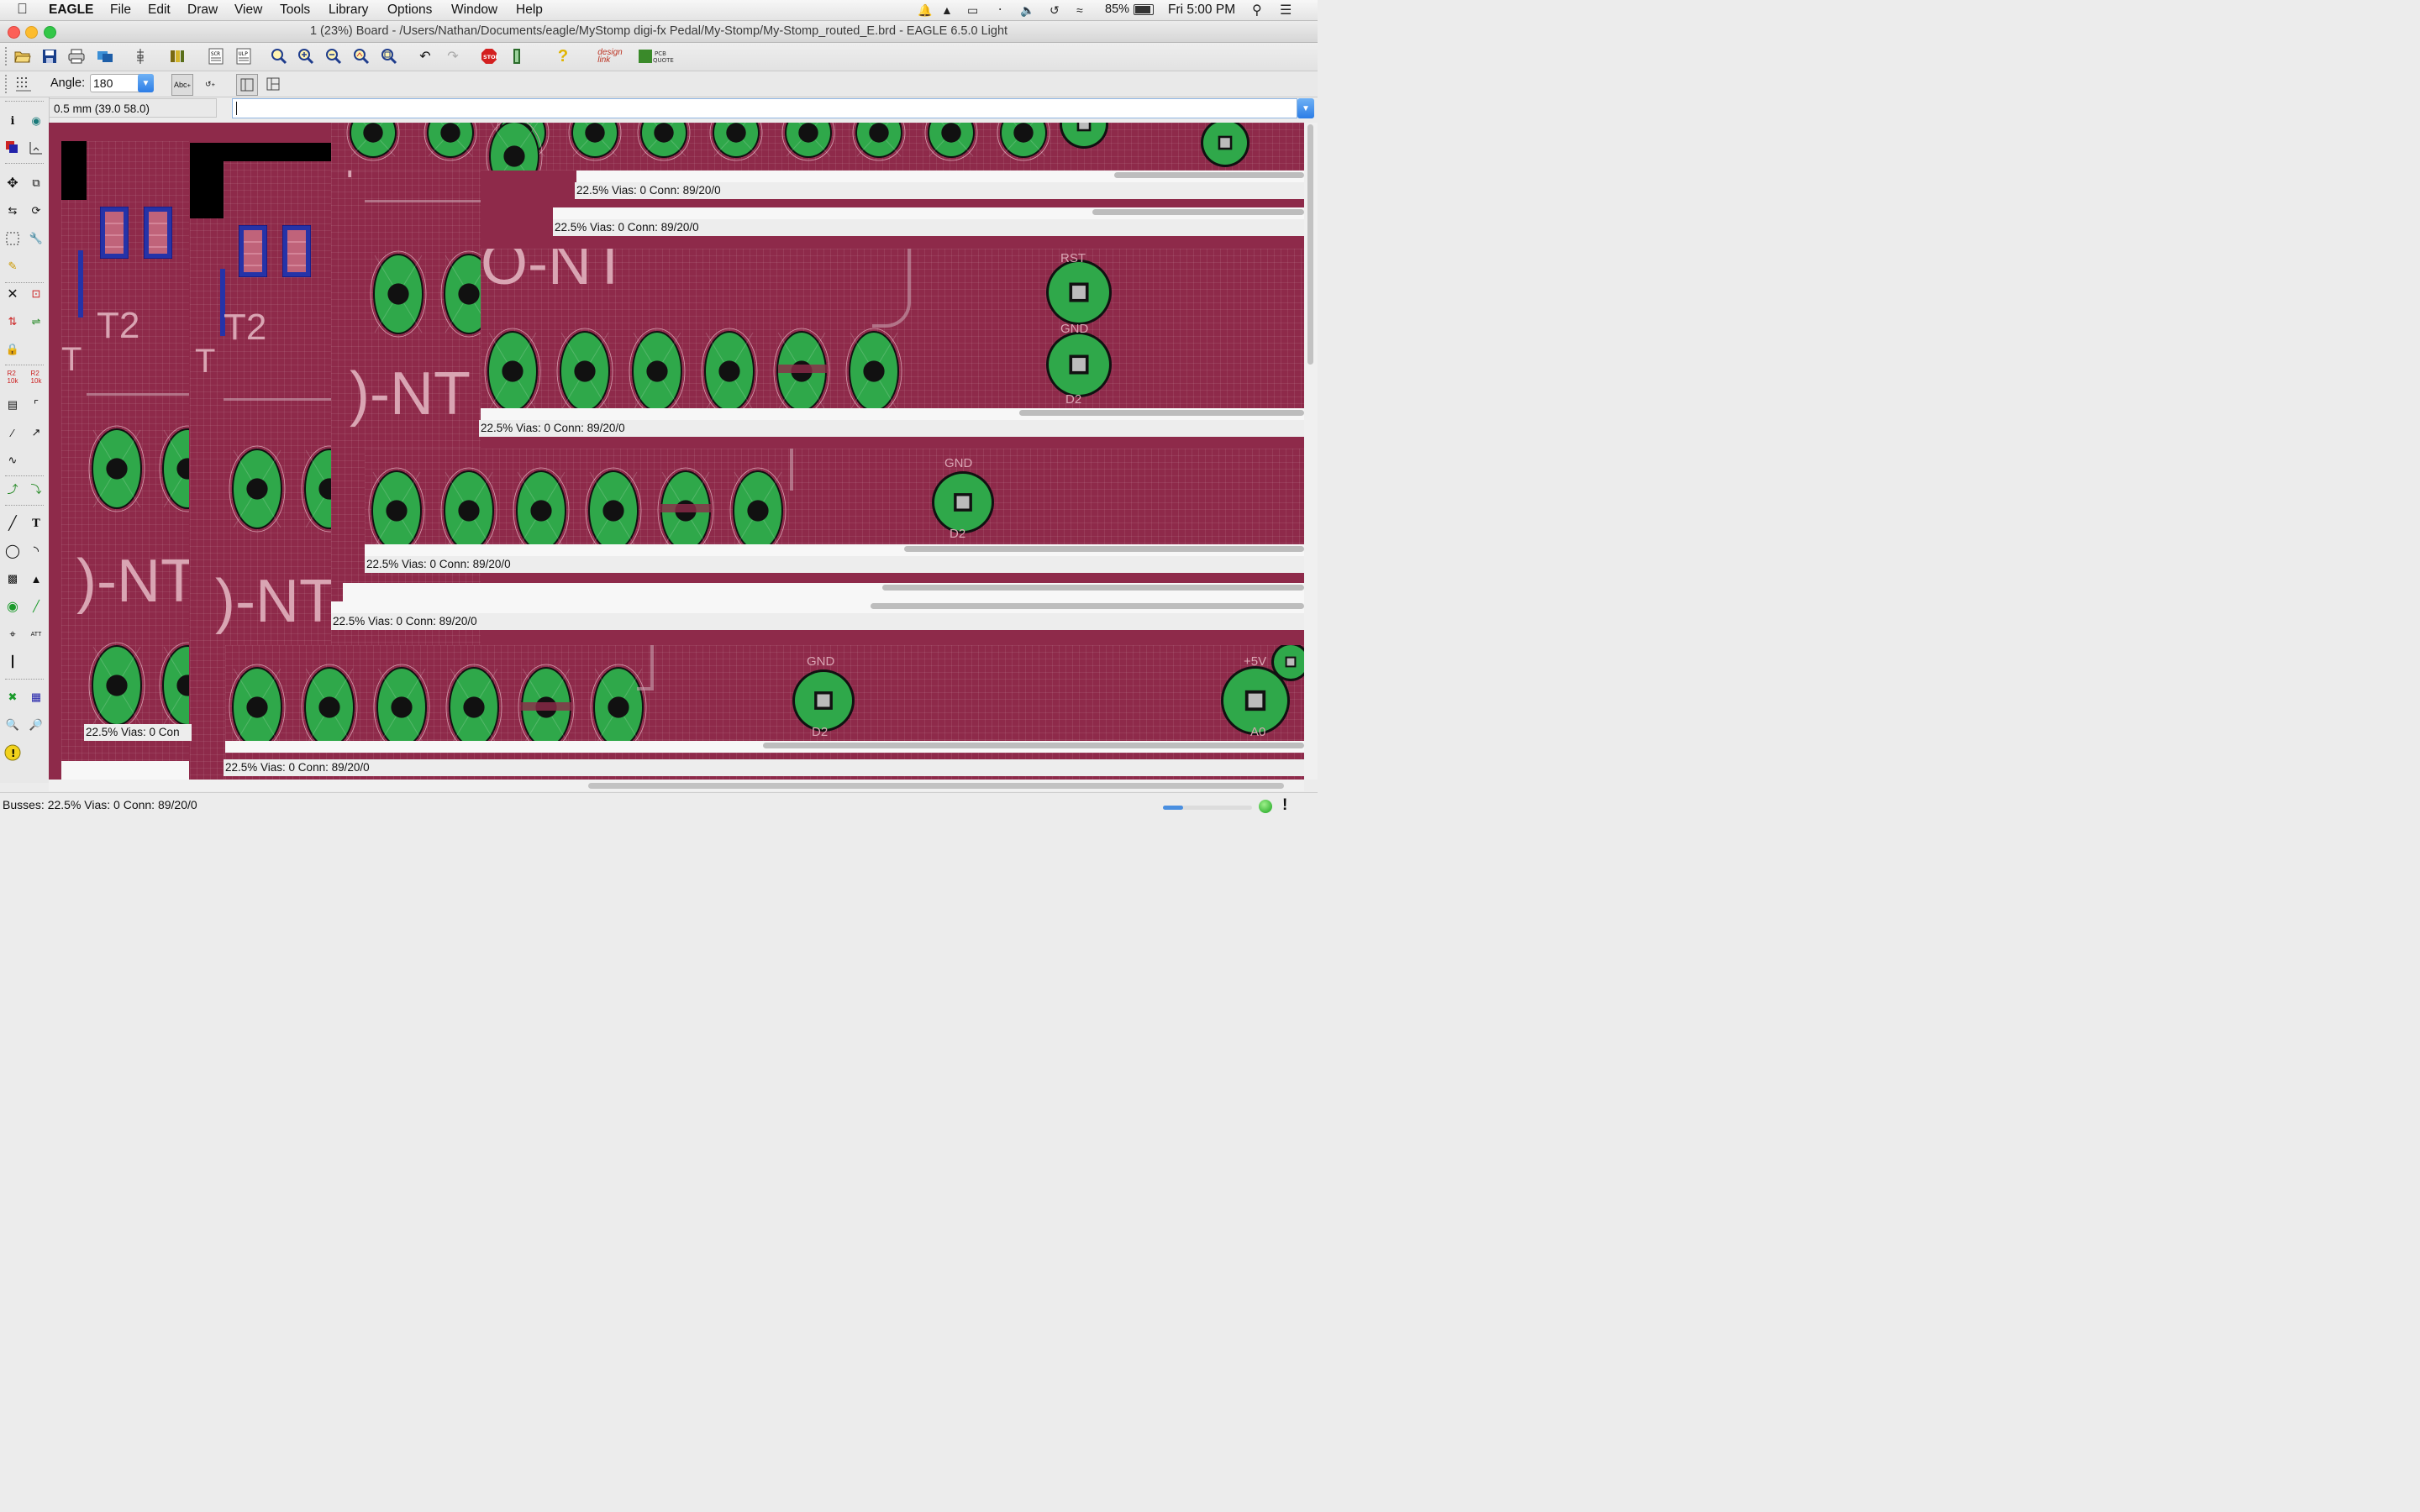 This screenshot has height=1512, width=2420. Describe the element at coordinates (247, 85) in the screenshot. I see `layout-option-a-icon` at that location.